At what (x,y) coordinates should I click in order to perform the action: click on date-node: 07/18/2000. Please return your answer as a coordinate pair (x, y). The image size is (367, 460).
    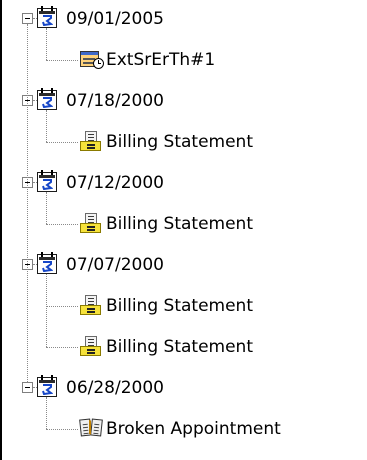
    Looking at the image, I should click on (183, 101).